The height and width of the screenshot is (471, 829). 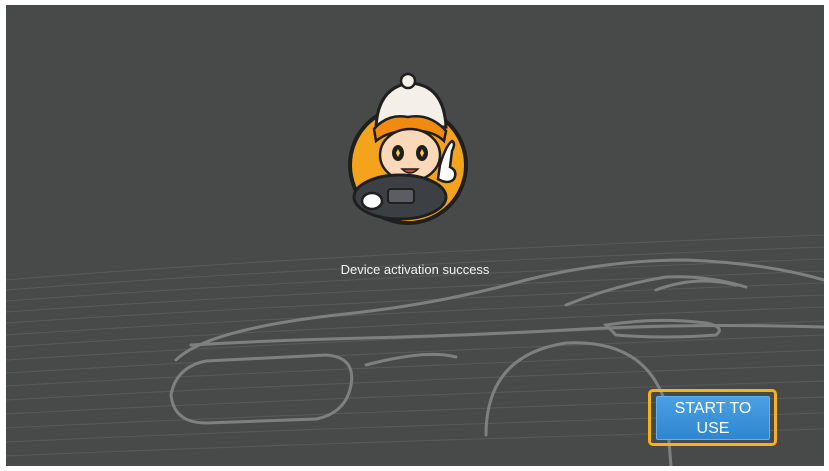 I want to click on start-to-use-button: START TO USE, so click(x=713, y=418).